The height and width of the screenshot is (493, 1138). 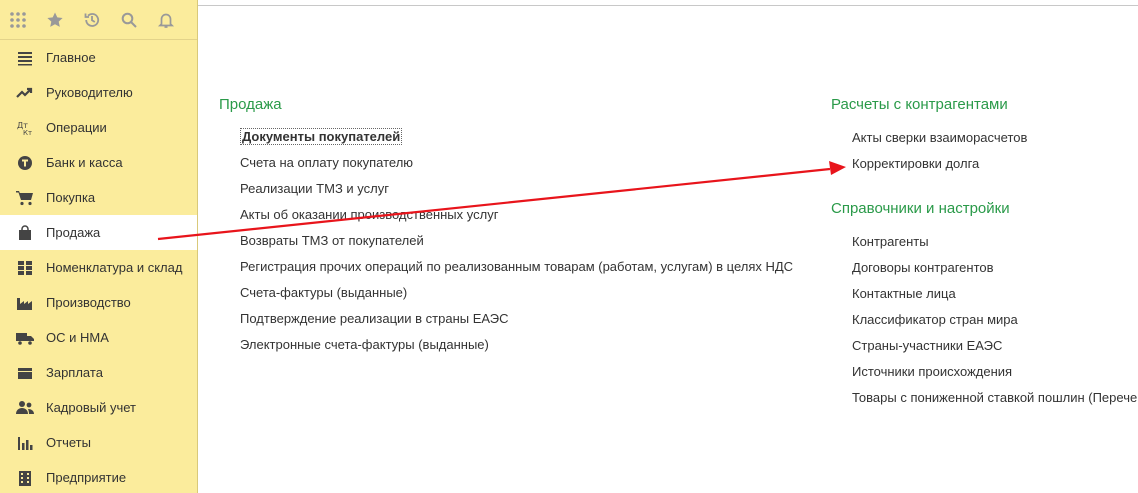 What do you see at coordinates (88, 302) in the screenshot?
I see `sidebar-item-label: Производство` at bounding box center [88, 302].